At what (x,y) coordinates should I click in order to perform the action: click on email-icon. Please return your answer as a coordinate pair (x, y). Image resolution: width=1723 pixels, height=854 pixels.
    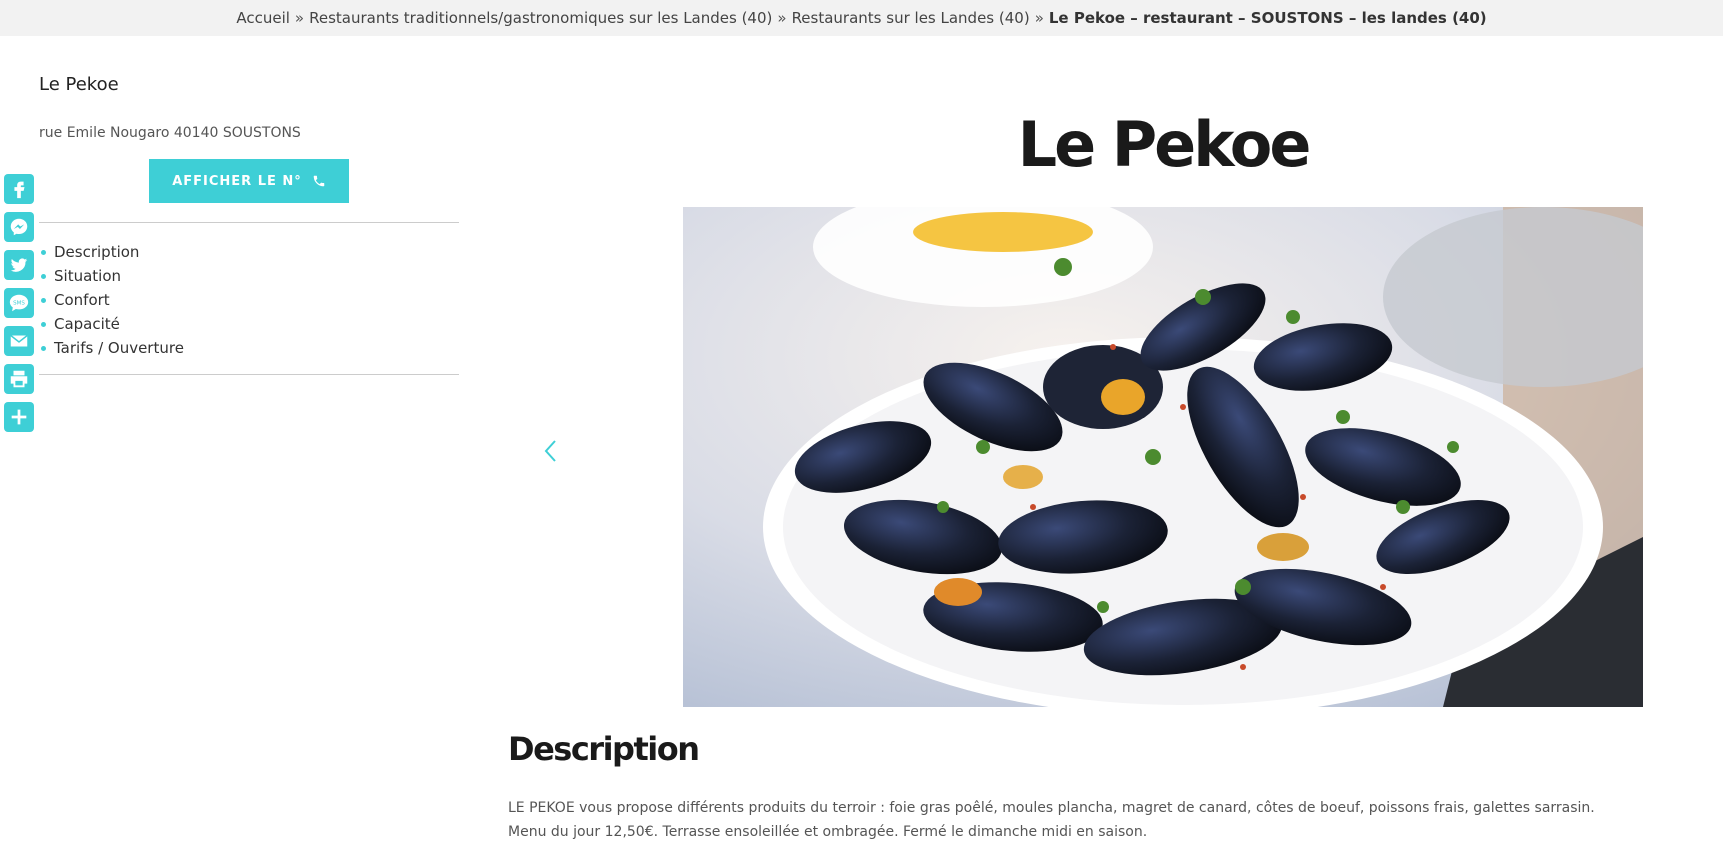
    Looking at the image, I should click on (19, 340).